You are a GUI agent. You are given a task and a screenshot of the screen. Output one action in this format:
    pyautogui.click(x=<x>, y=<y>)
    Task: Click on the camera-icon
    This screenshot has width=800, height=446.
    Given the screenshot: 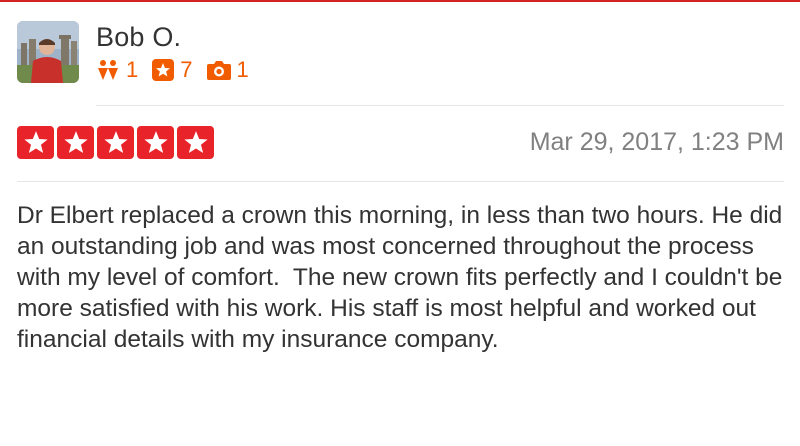 What is the action you would take?
    pyautogui.click(x=218, y=70)
    